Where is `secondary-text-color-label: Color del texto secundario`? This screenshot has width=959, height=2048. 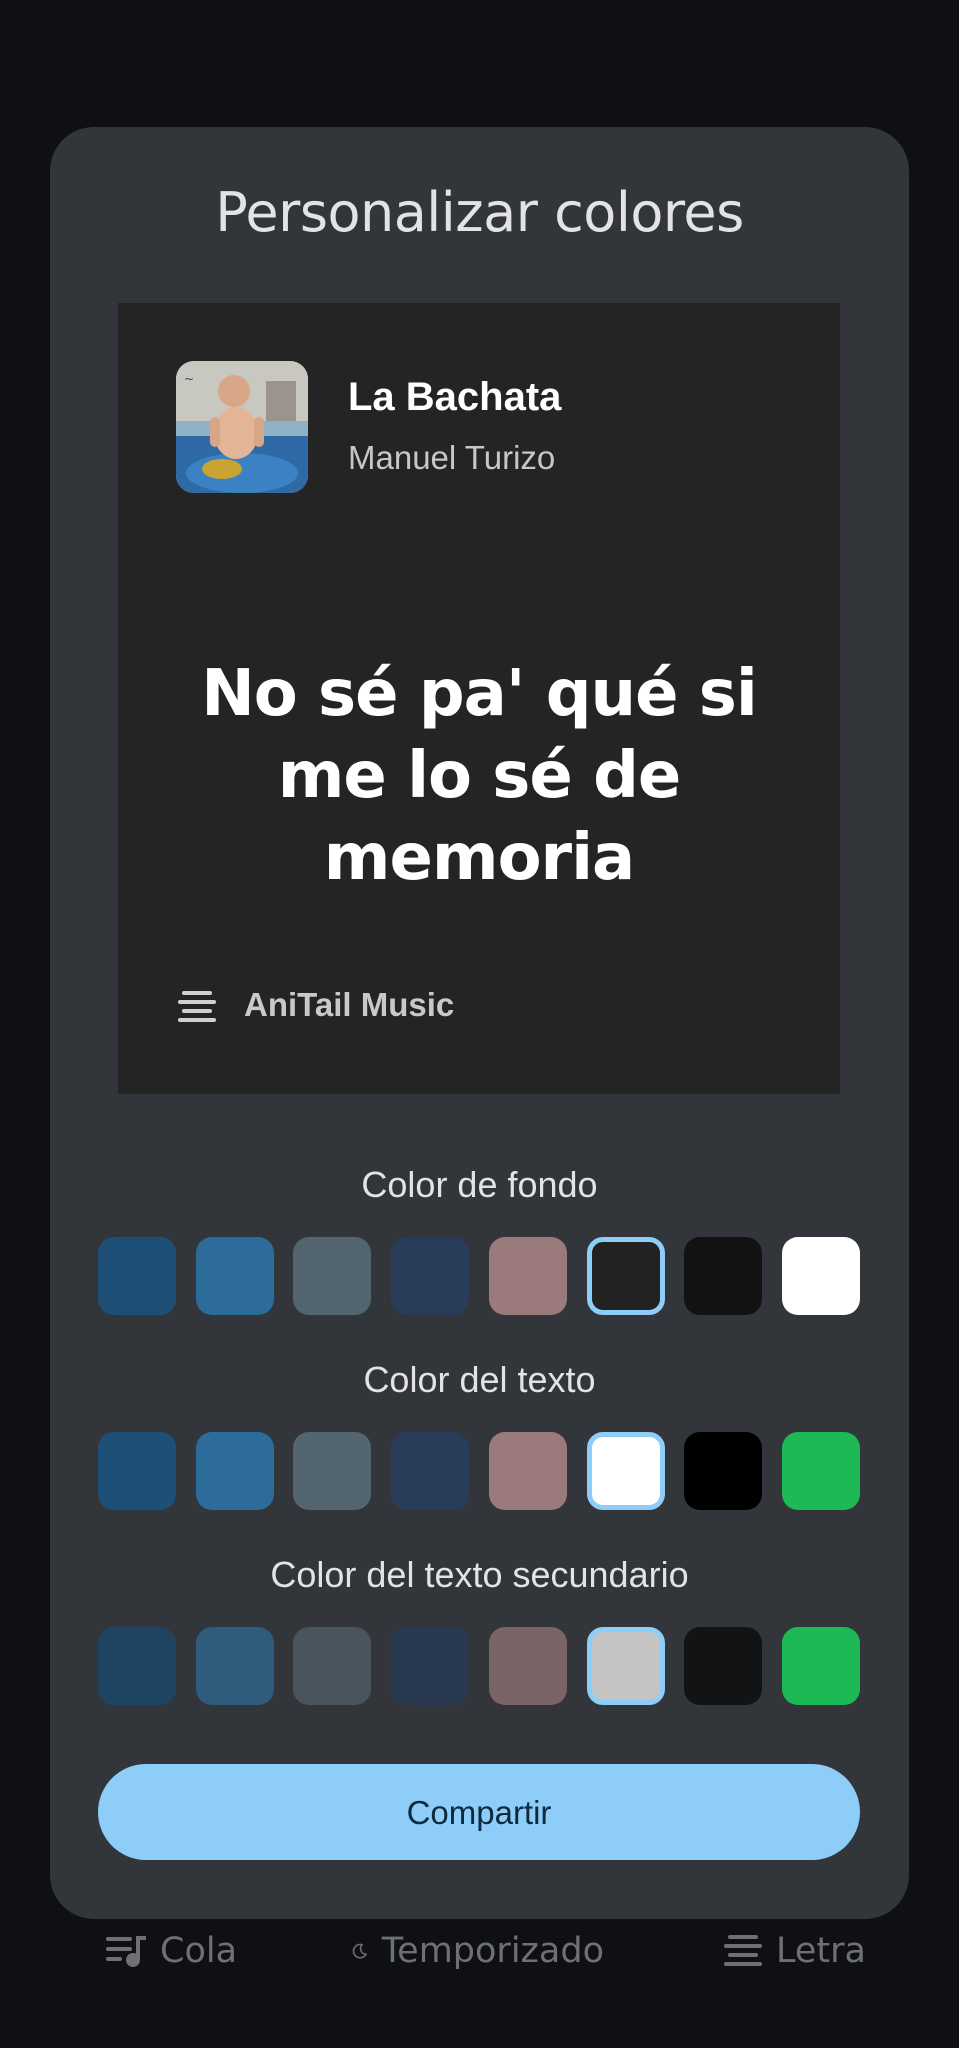
secondary-text-color-label: Color del texto secundario is located at coordinates (479, 1574).